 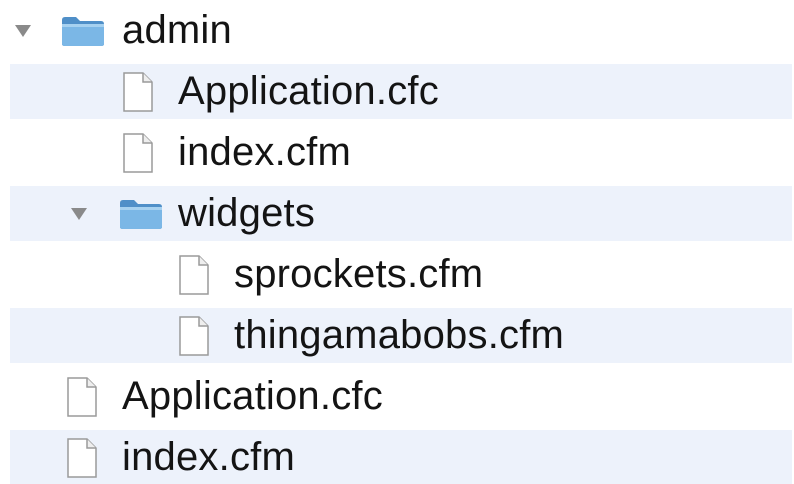 I want to click on tree-item-label: thingamabobs.cfm, so click(x=399, y=335).